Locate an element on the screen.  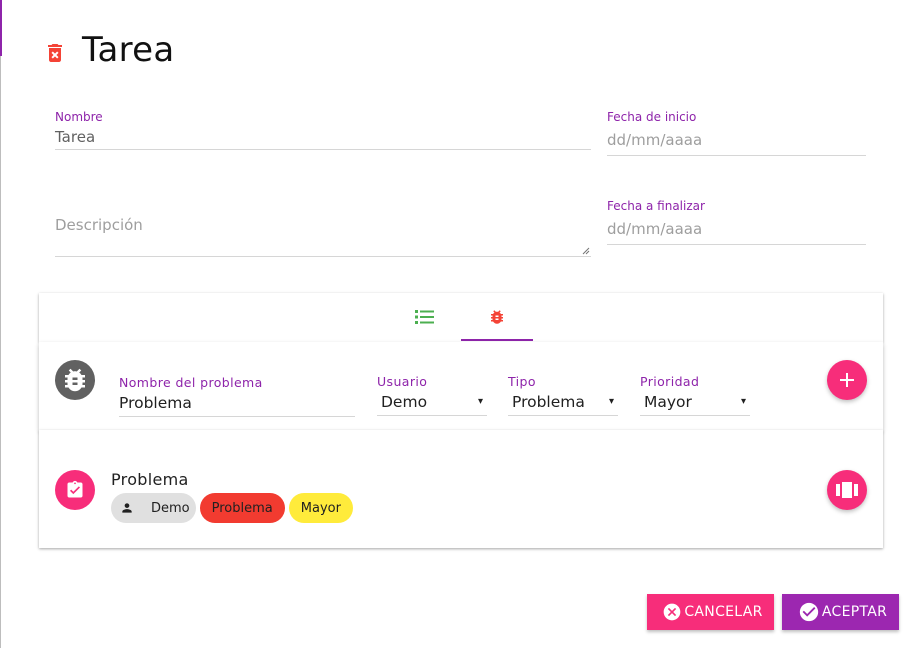
view-carousel-icon is located at coordinates (847, 490).